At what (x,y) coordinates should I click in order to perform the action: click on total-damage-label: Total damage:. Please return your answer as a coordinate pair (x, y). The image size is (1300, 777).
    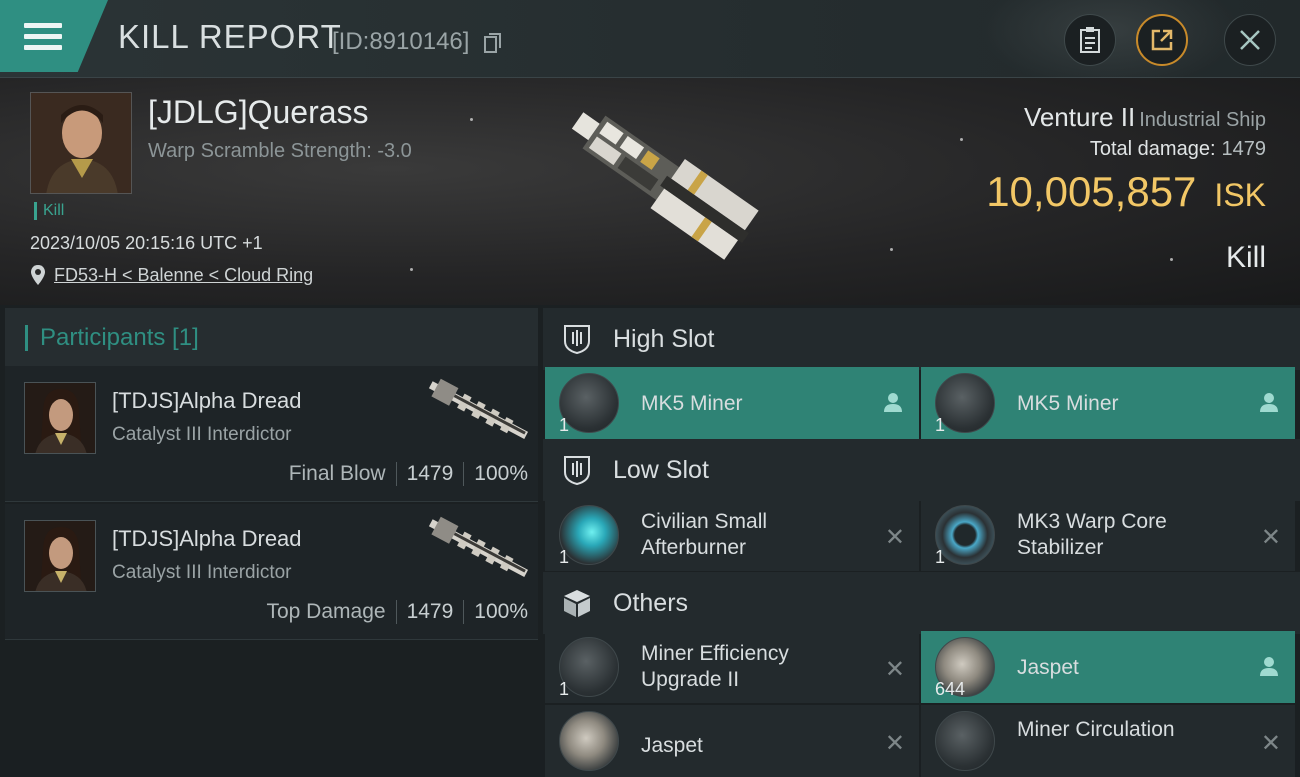
    Looking at the image, I should click on (1152, 149).